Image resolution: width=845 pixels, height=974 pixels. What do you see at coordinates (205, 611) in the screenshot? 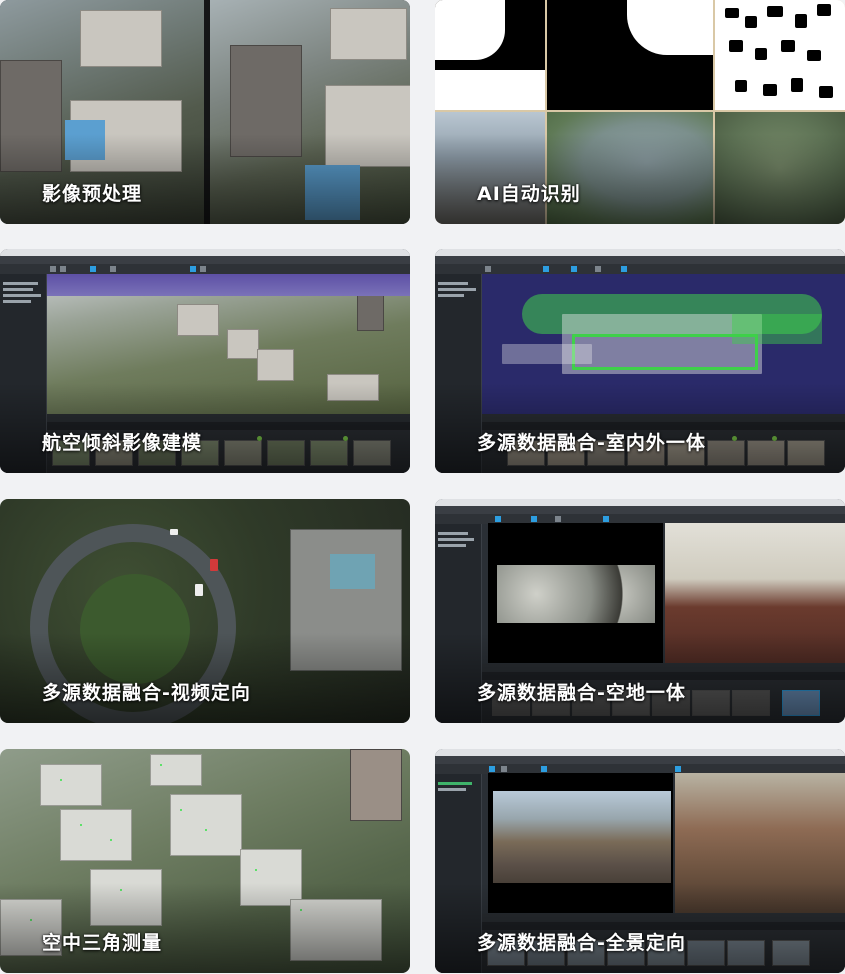
I see `card-video-orientation: 多源数据融合-视频定向` at bounding box center [205, 611].